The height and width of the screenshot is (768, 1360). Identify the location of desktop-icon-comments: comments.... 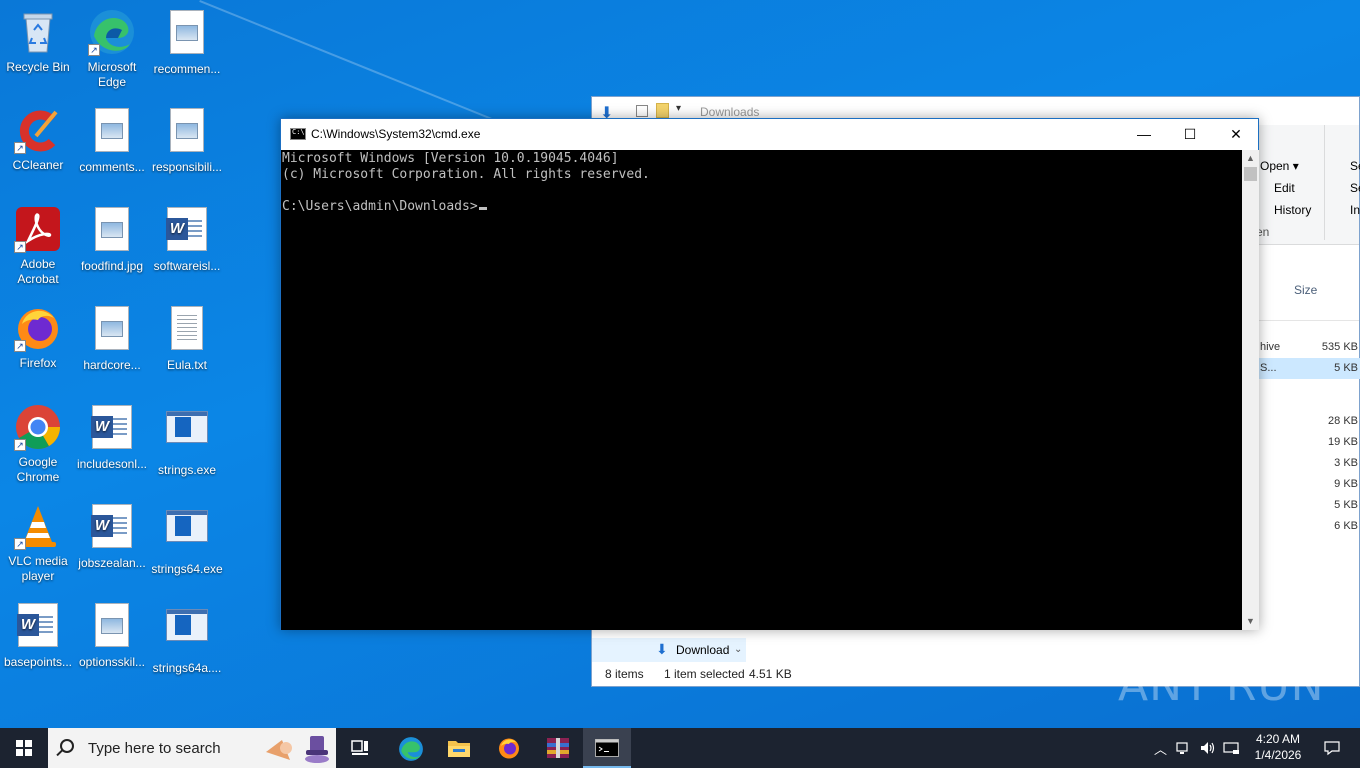
(112, 140).